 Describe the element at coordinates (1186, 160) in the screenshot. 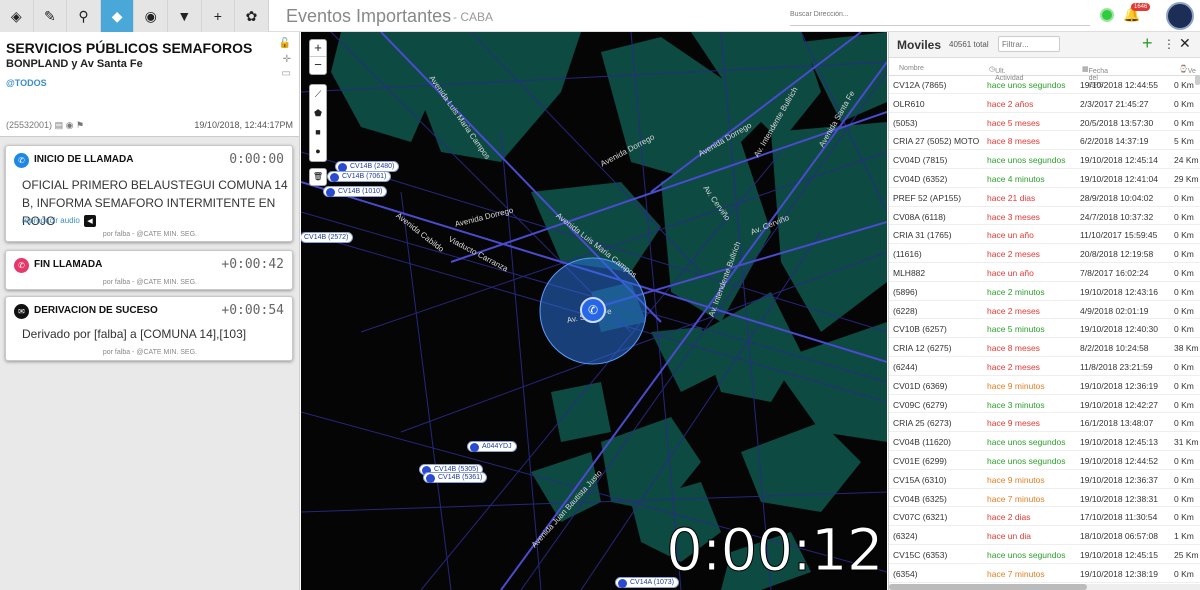

I see `speed: 24 Km` at that location.